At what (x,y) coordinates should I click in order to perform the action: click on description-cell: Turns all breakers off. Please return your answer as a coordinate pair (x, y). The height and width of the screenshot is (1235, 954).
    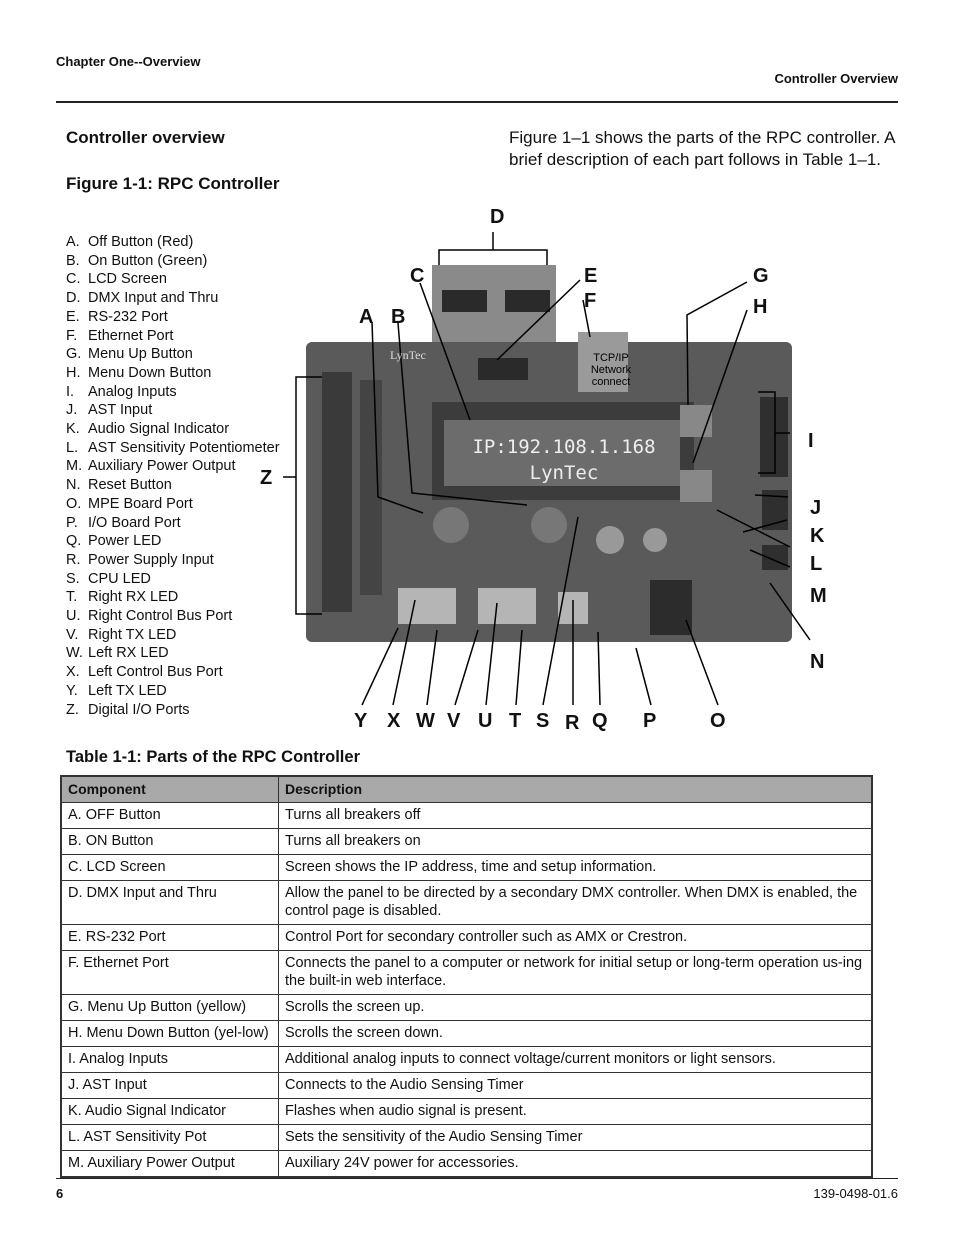
    Looking at the image, I should click on (575, 815).